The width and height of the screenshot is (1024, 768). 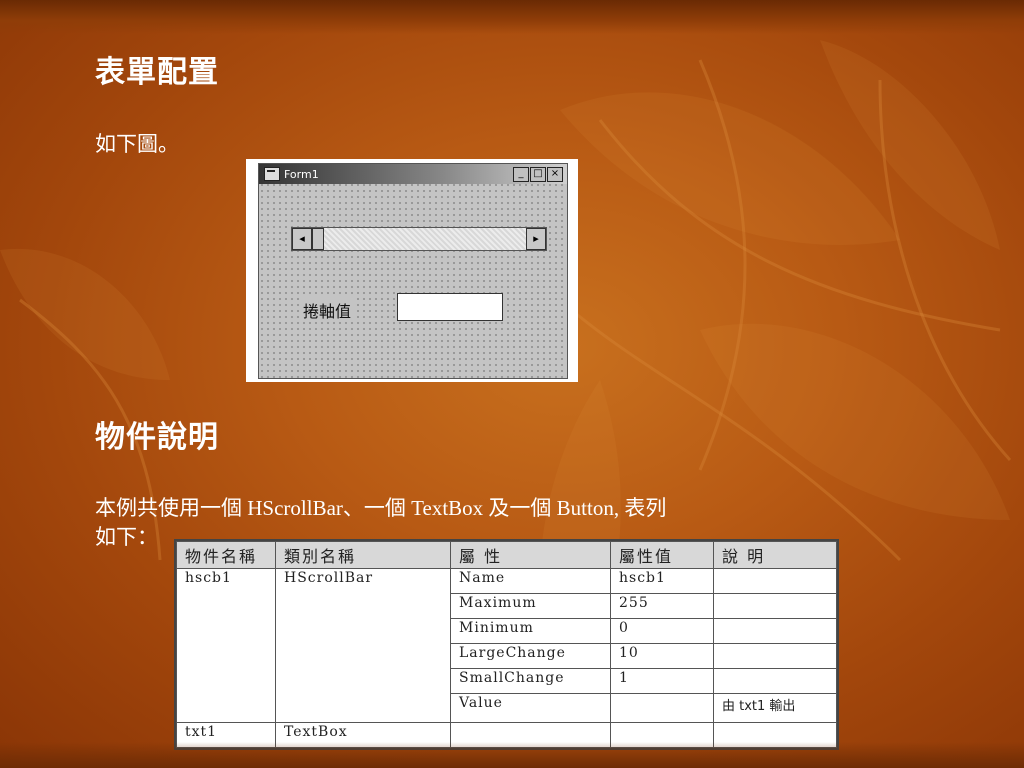 I want to click on scroll-value-textbox, so click(x=450, y=307).